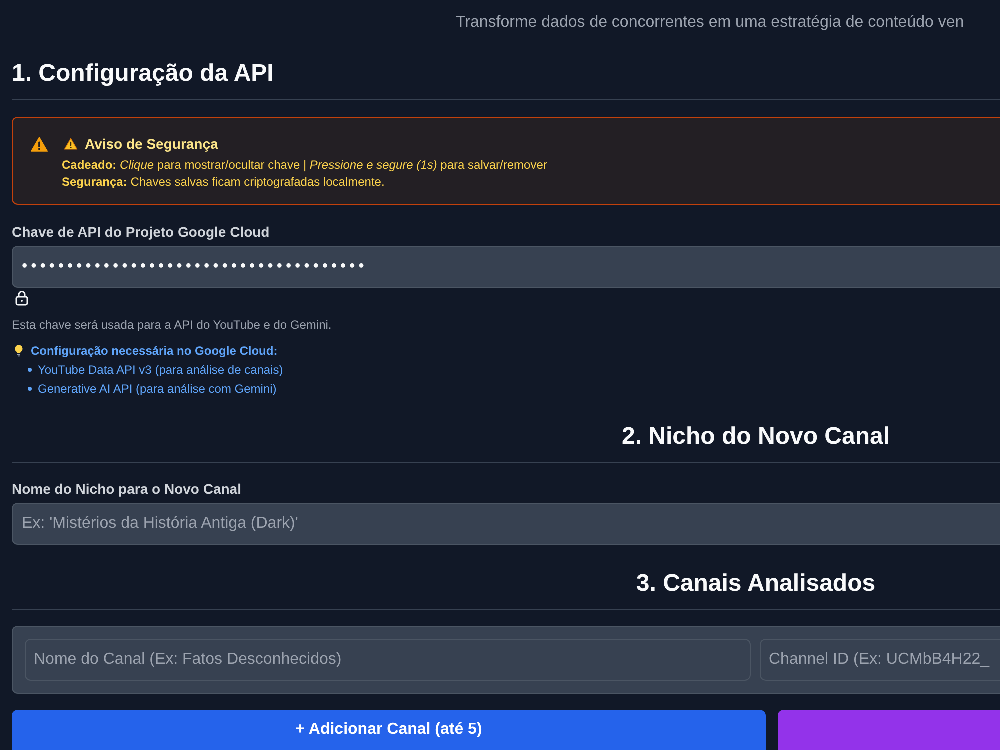  What do you see at coordinates (506, 524) in the screenshot?
I see `niche-input: Ex: 'Mistérios da História Antiga (Dark)'` at bounding box center [506, 524].